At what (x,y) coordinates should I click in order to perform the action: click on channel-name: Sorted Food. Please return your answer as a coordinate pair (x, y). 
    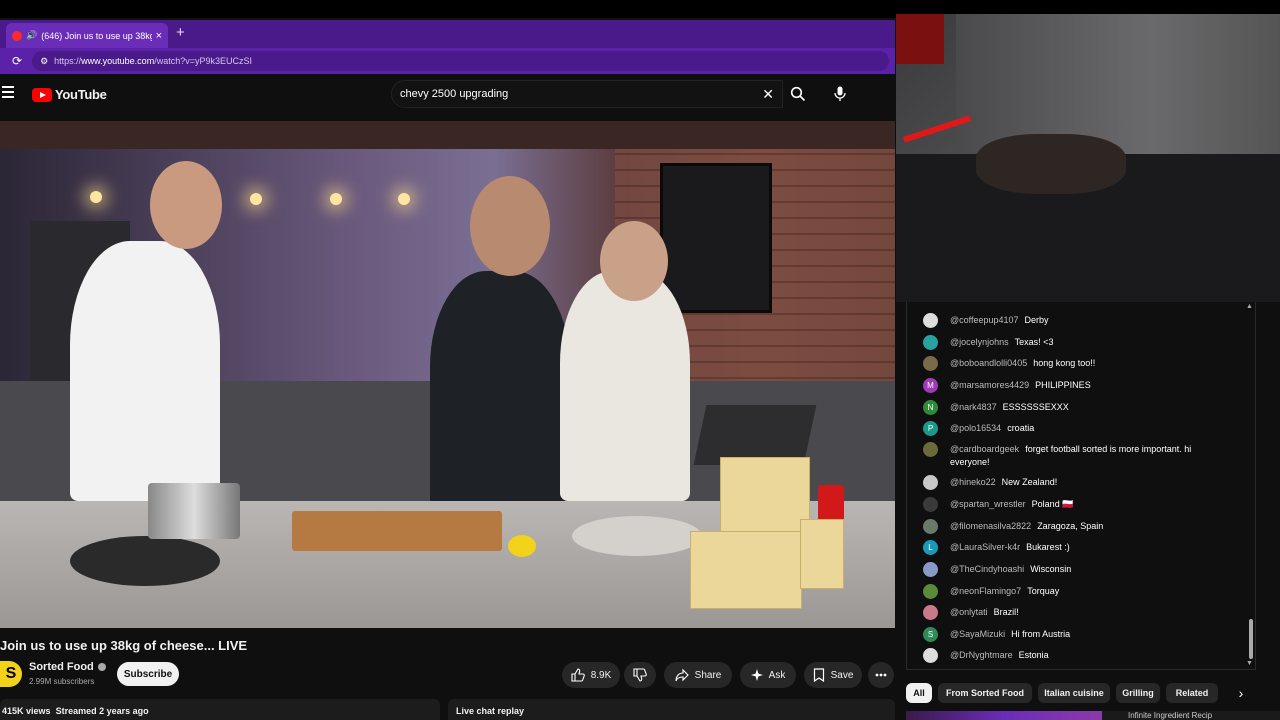
    Looking at the image, I should click on (67, 667).